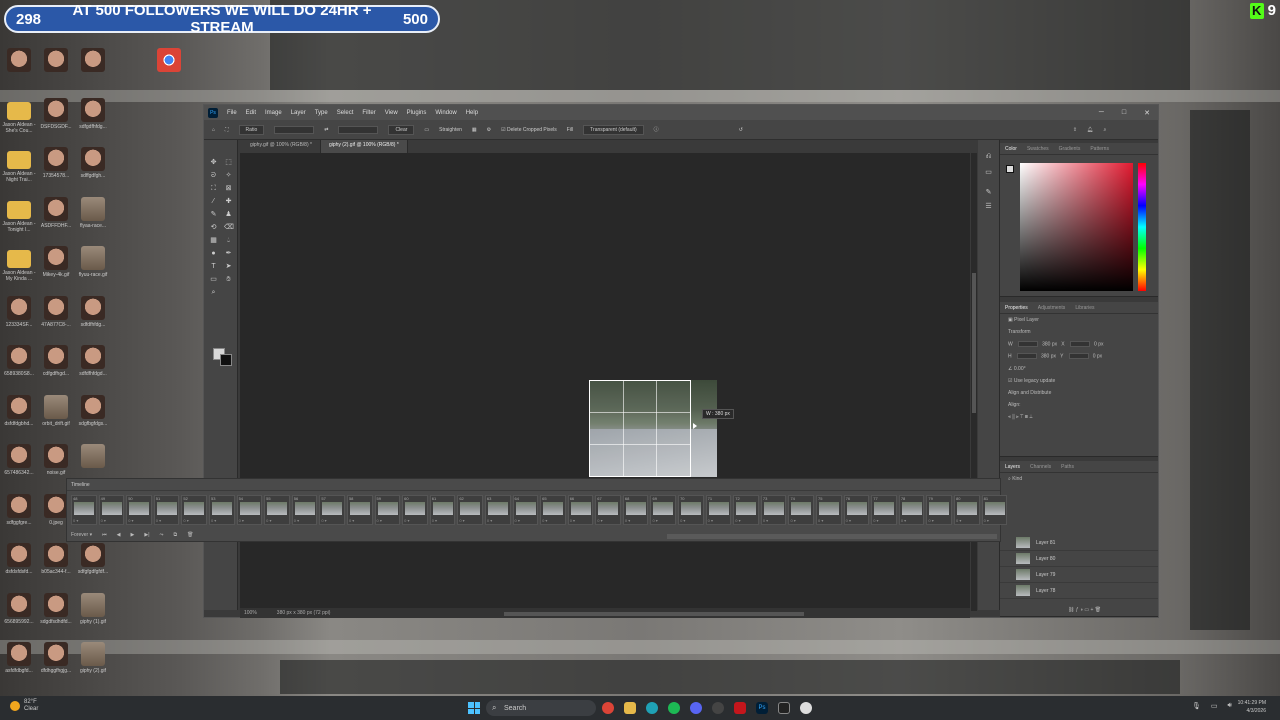  What do you see at coordinates (884, 510) in the screenshot?
I see `timeline-frame: 77 0 ▾` at bounding box center [884, 510].